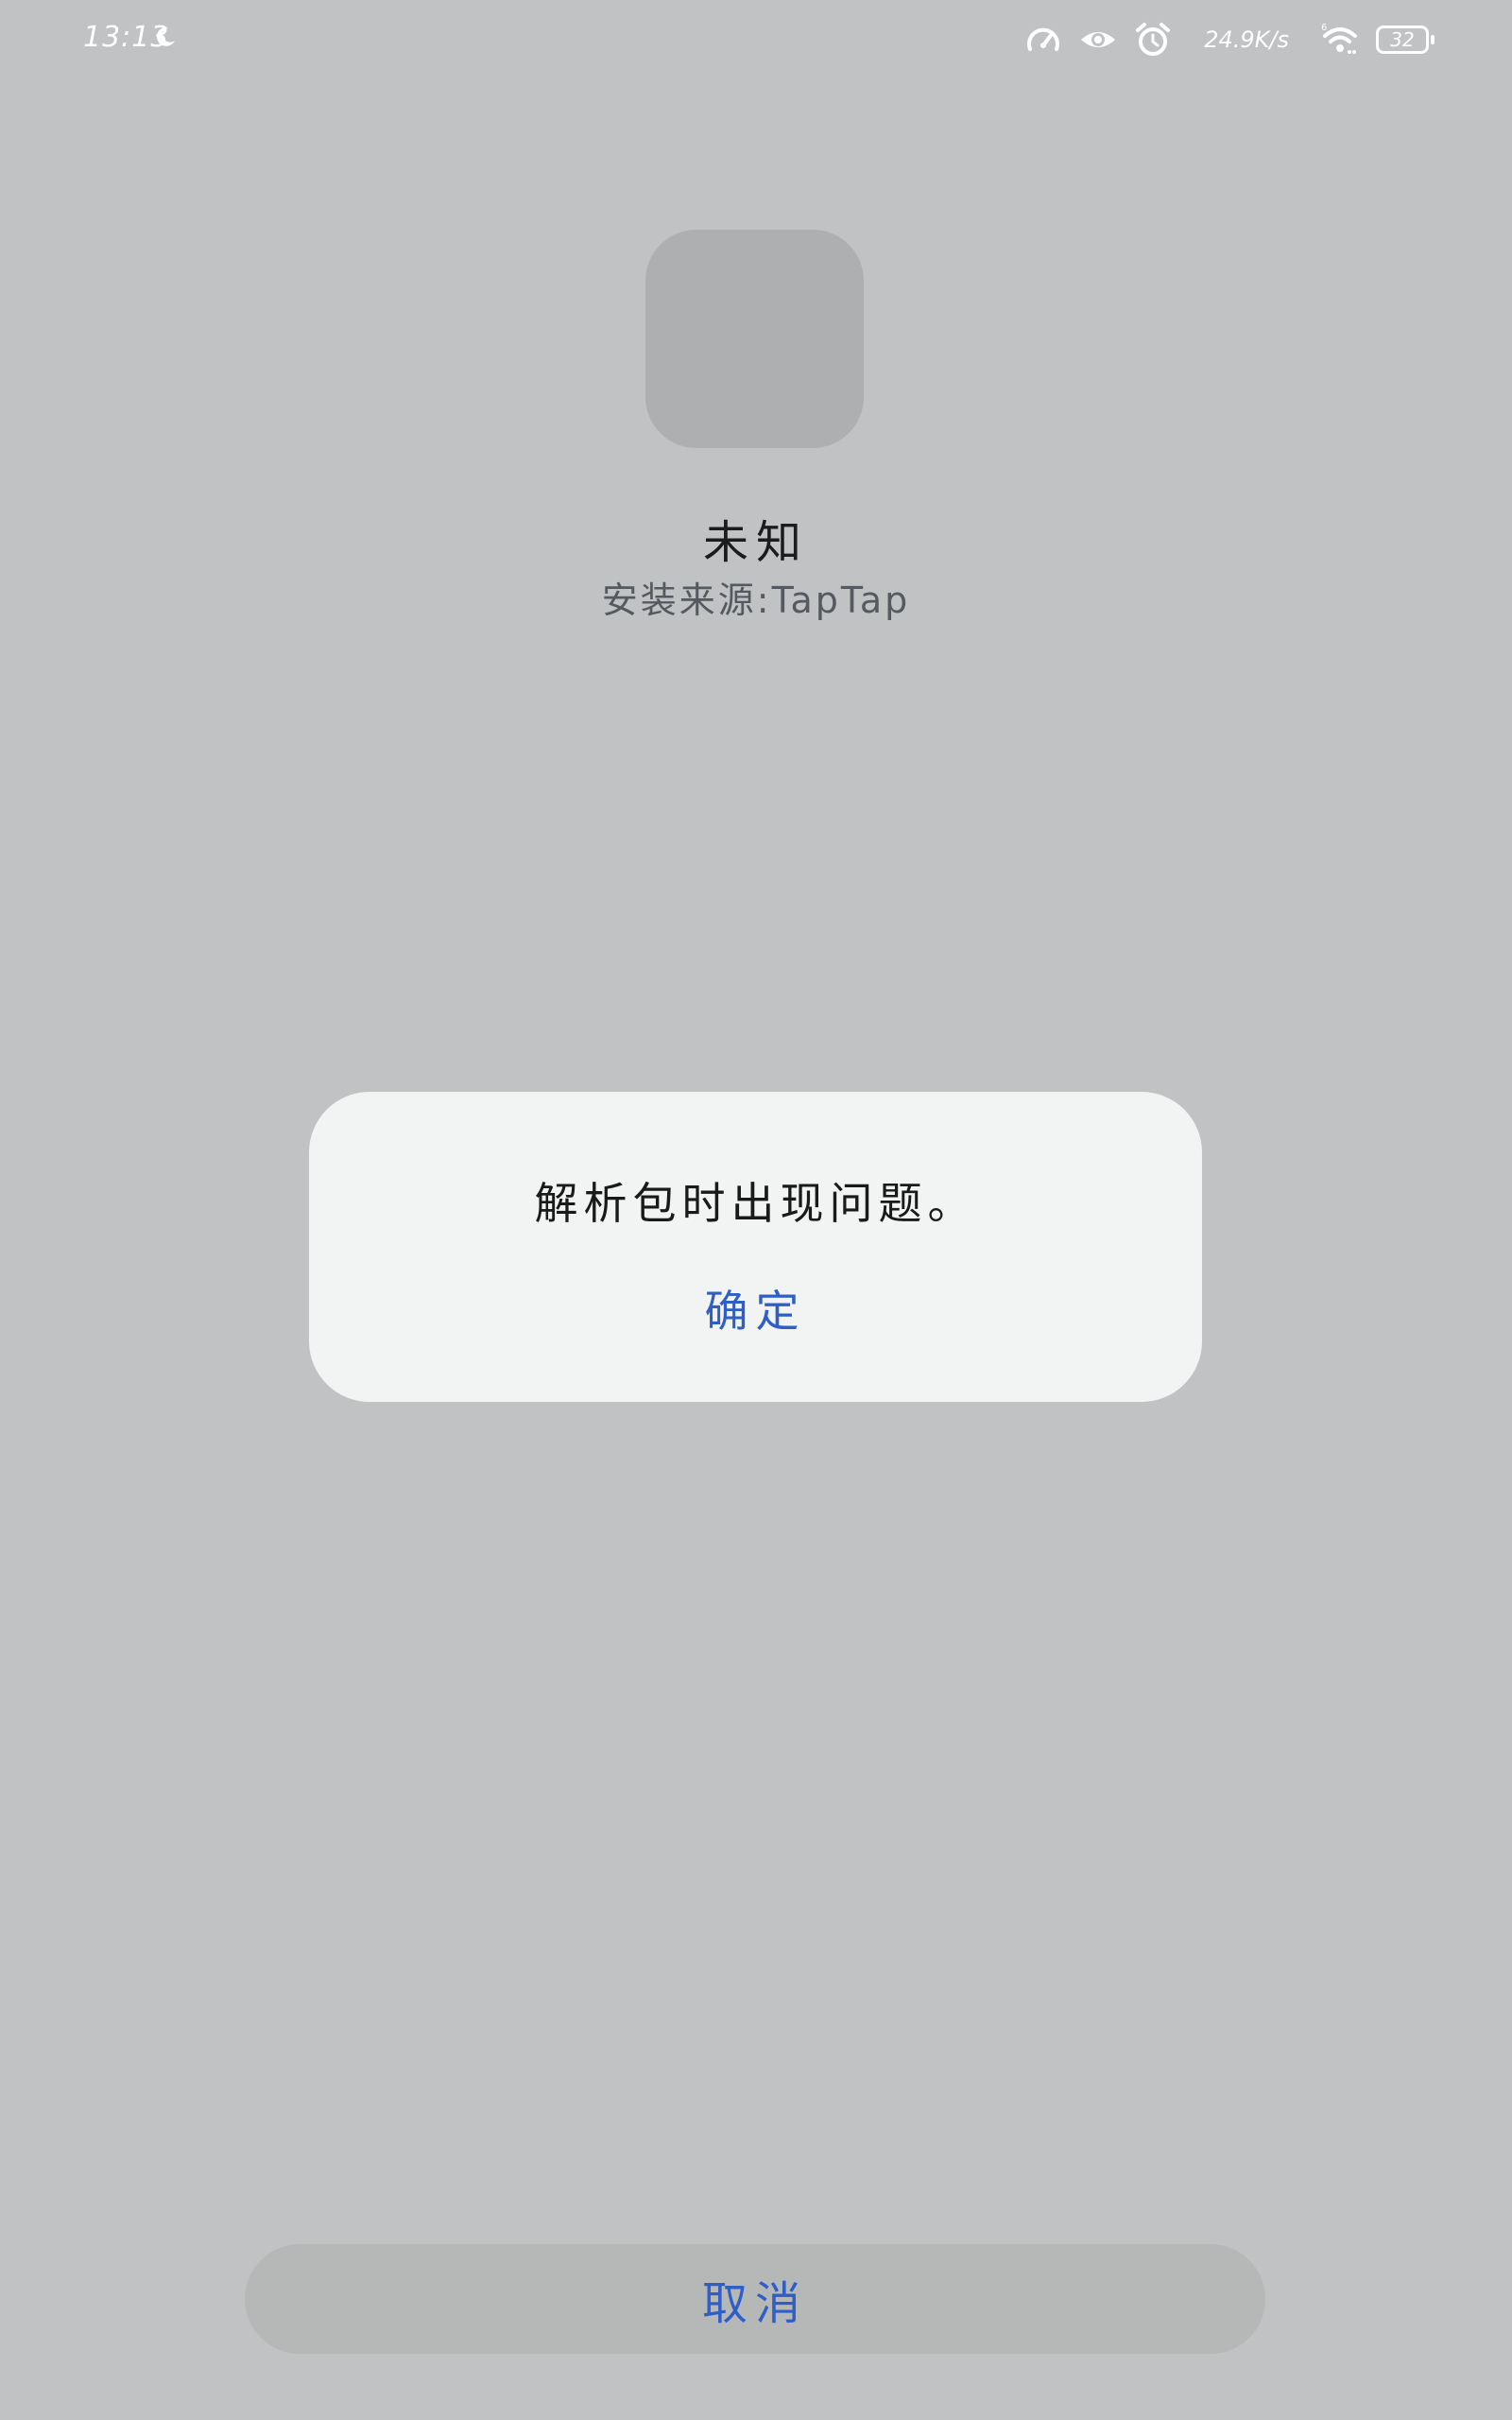  Describe the element at coordinates (755, 1203) in the screenshot. I see `dialog-message: 解析包时出现问题。` at that location.